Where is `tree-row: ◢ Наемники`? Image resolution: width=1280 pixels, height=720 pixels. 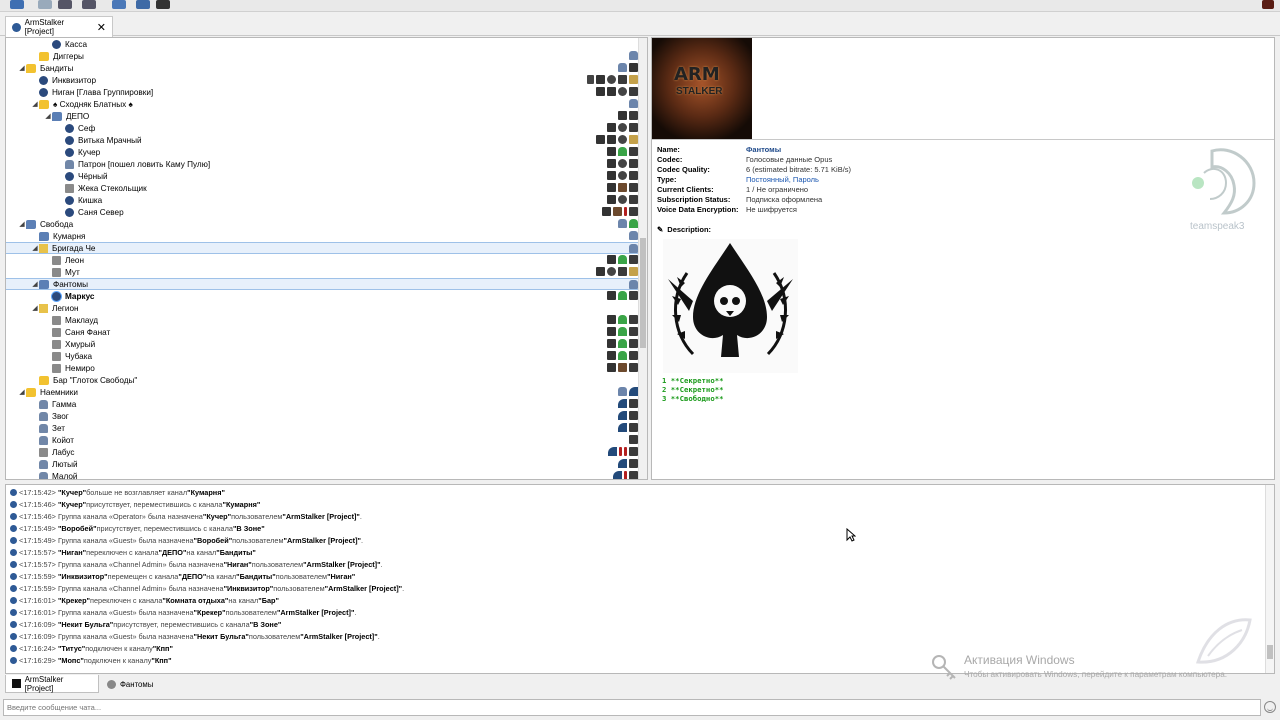
tree-row: ◢ Наемники is located at coordinates (322, 392).